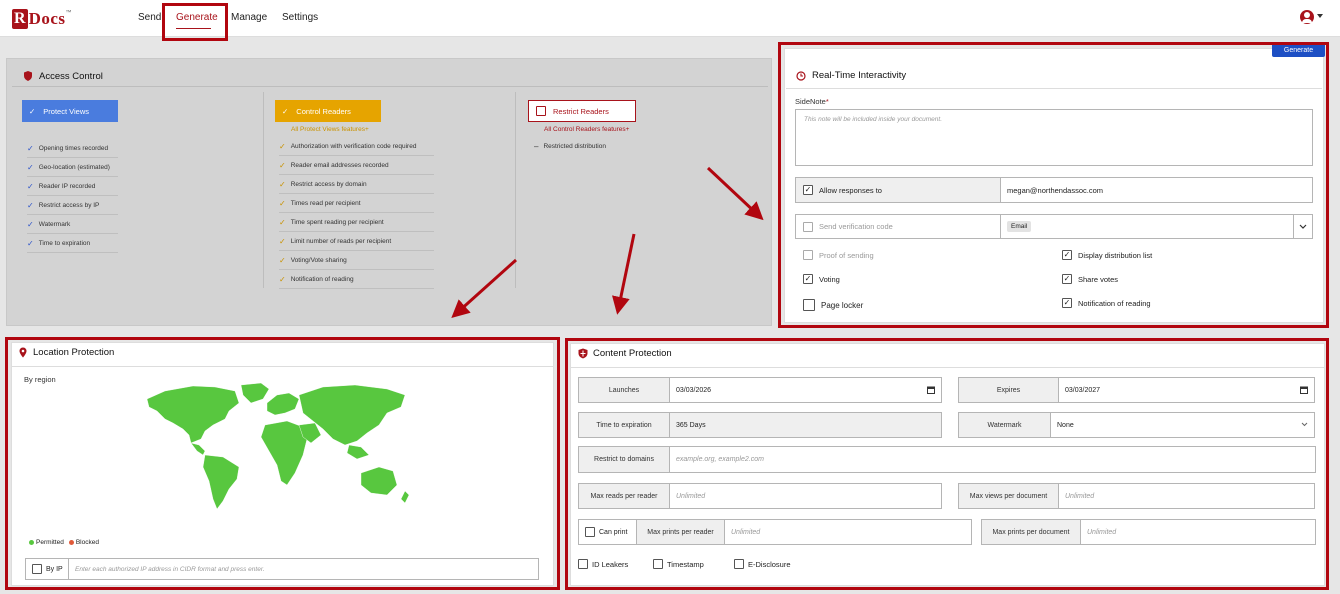  I want to click on annotation-arrows, so click(607, 242).